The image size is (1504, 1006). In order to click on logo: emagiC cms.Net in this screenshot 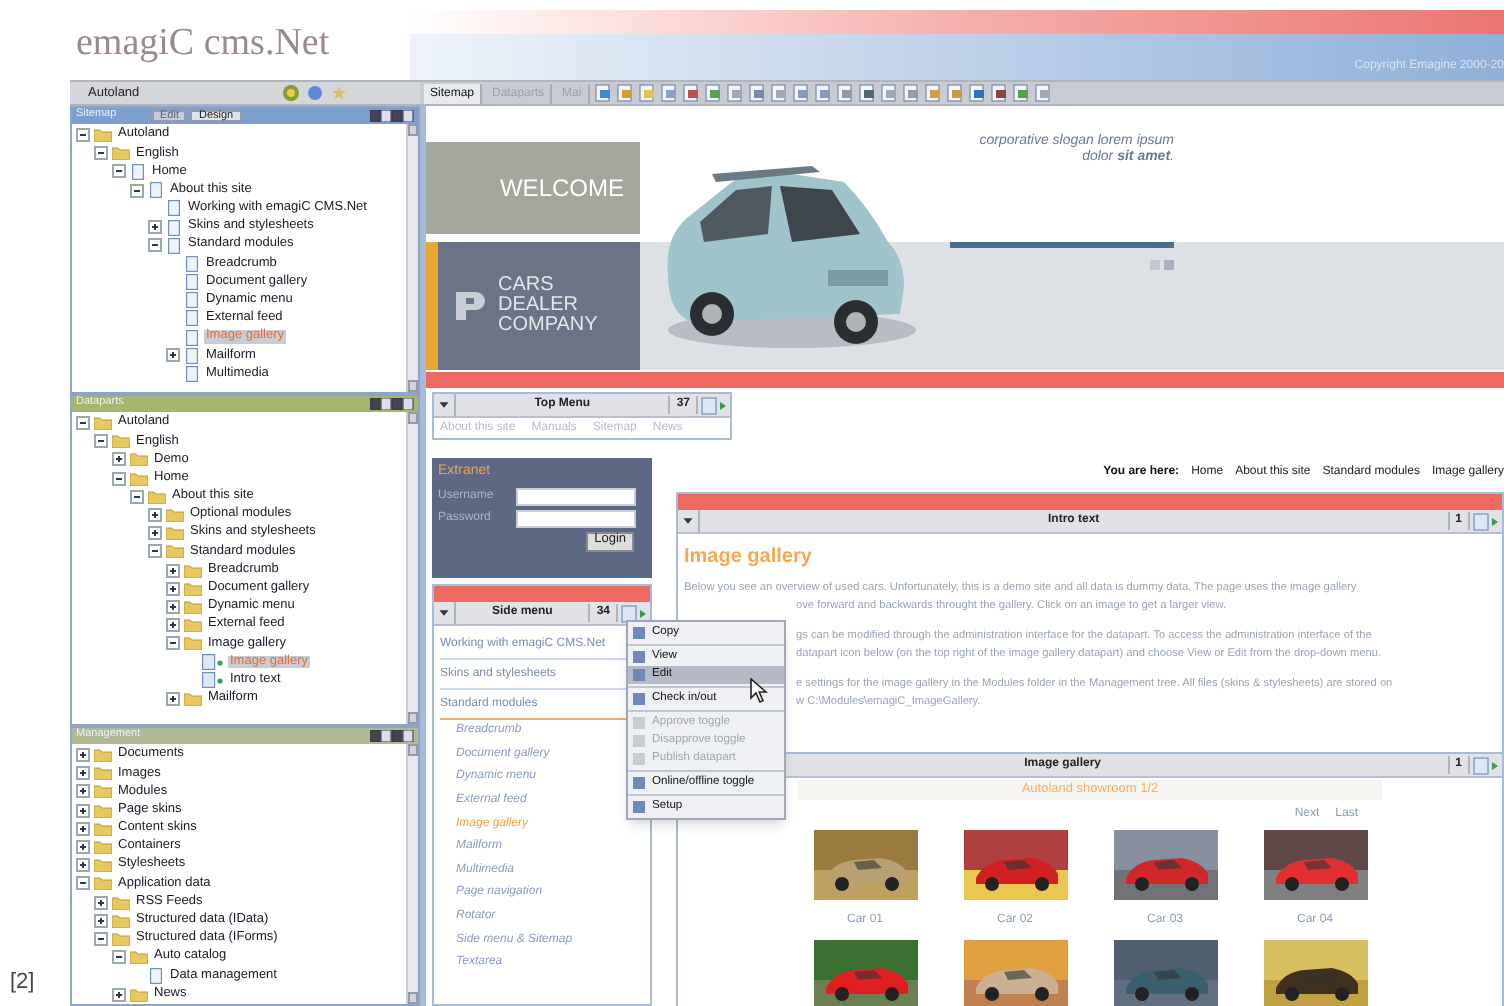, I will do `click(203, 44)`.